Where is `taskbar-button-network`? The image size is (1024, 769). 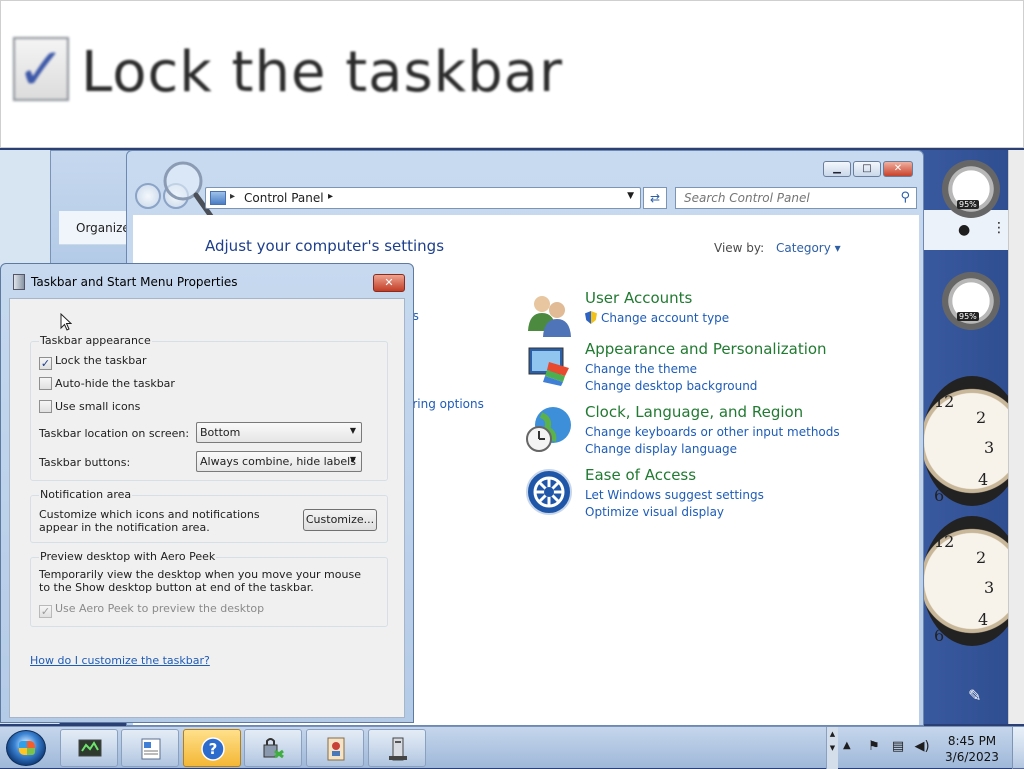 taskbar-button-network is located at coordinates (273, 748).